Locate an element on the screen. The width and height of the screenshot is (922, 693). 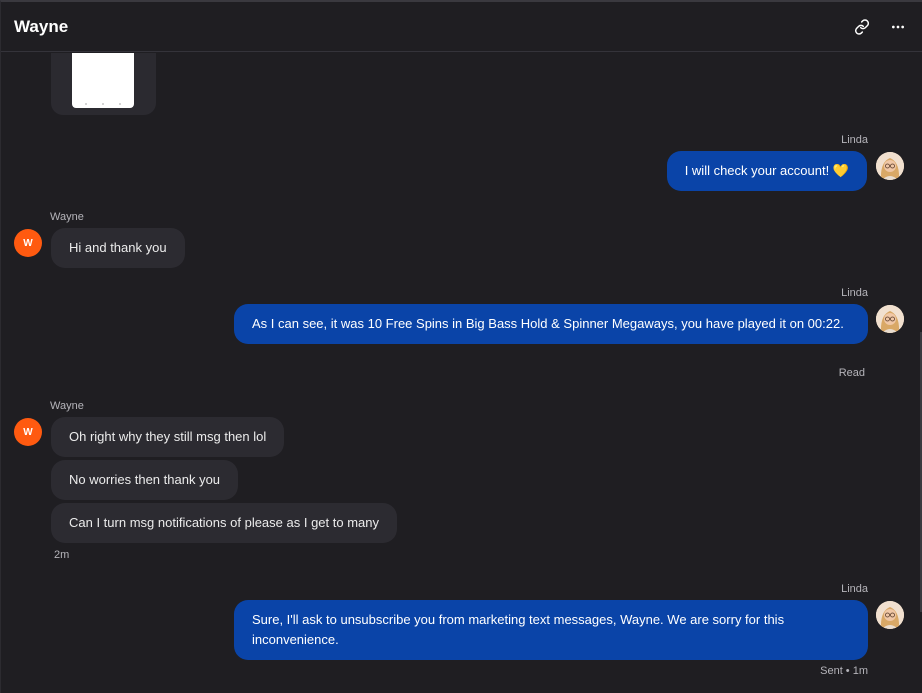
message-bubble: I will check your account! 💛 is located at coordinates (766, 171).